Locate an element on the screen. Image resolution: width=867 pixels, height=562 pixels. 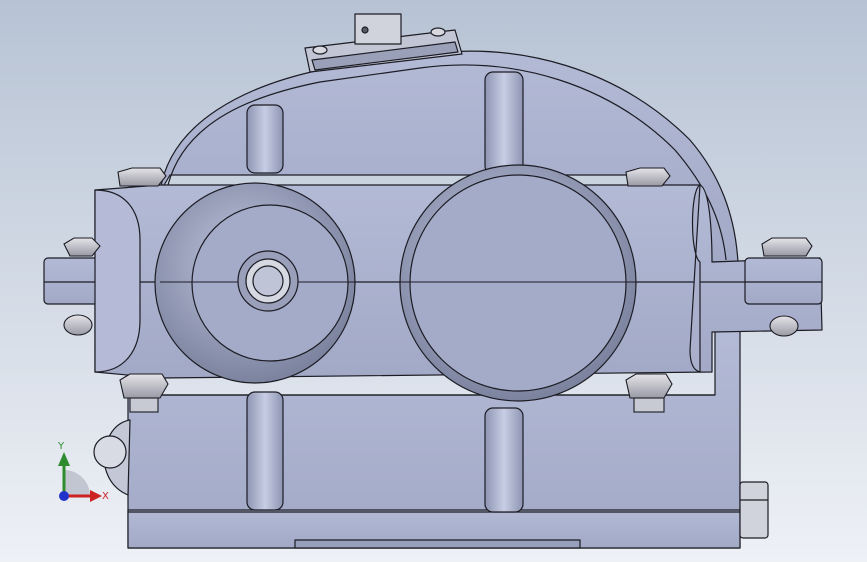
bolt-stud-left is located at coordinates (144, 405).